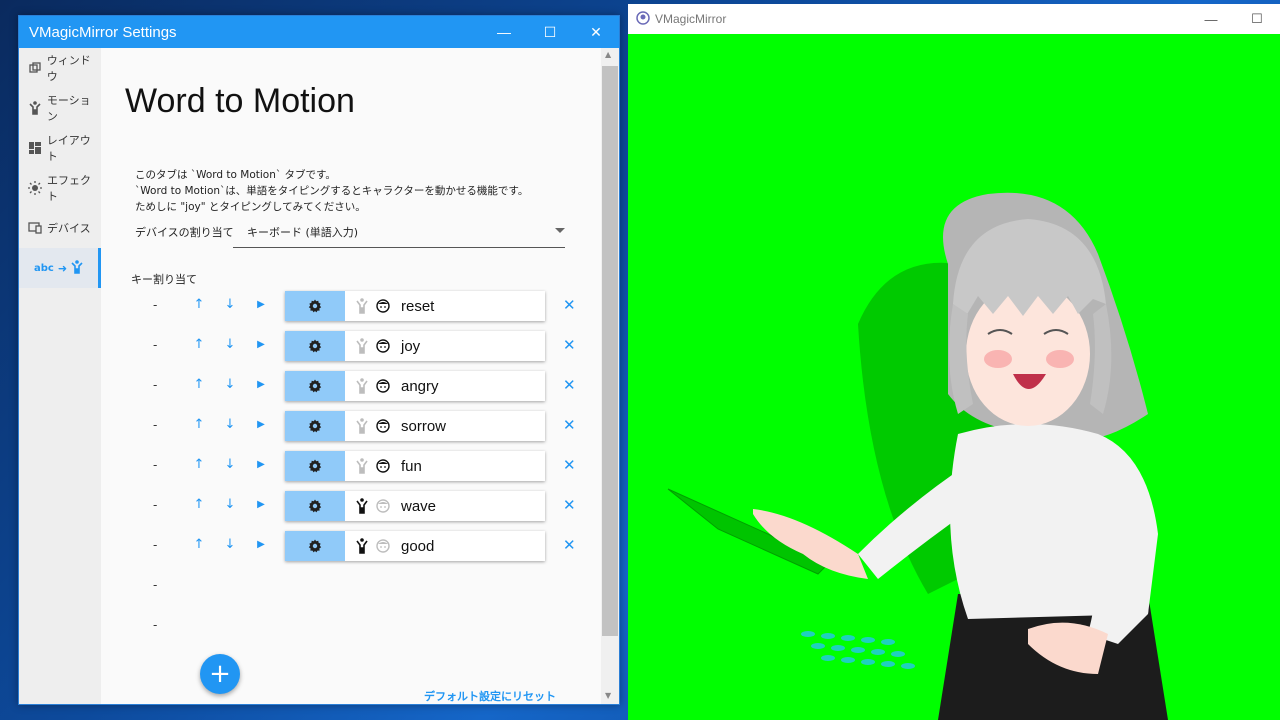 The height and width of the screenshot is (720, 1280). Describe the element at coordinates (596, 32) in the screenshot. I see `close-button: ✕` at that location.